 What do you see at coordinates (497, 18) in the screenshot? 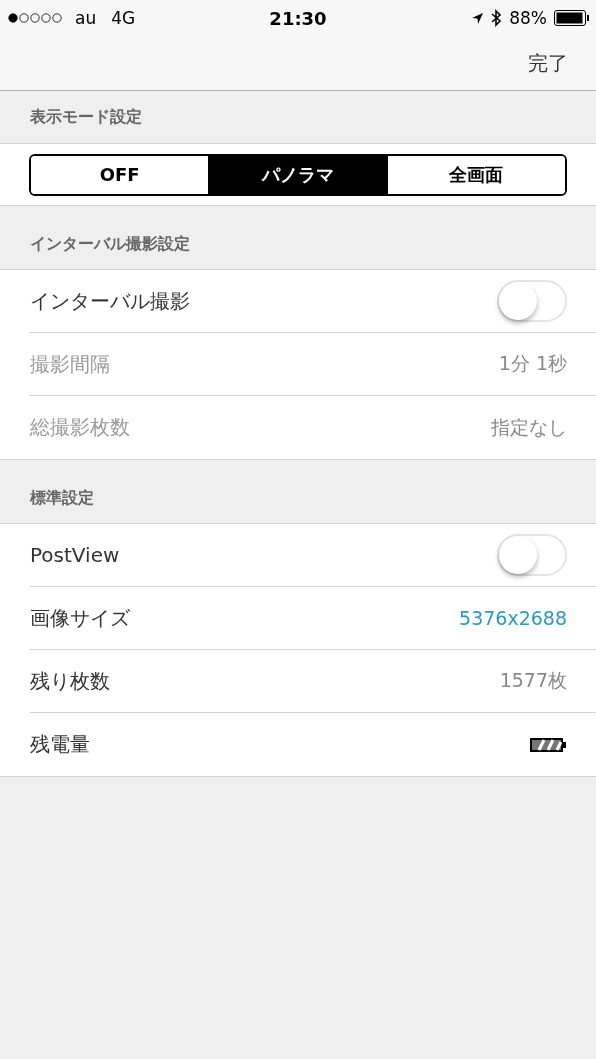
I see `bluetooth-icon` at bounding box center [497, 18].